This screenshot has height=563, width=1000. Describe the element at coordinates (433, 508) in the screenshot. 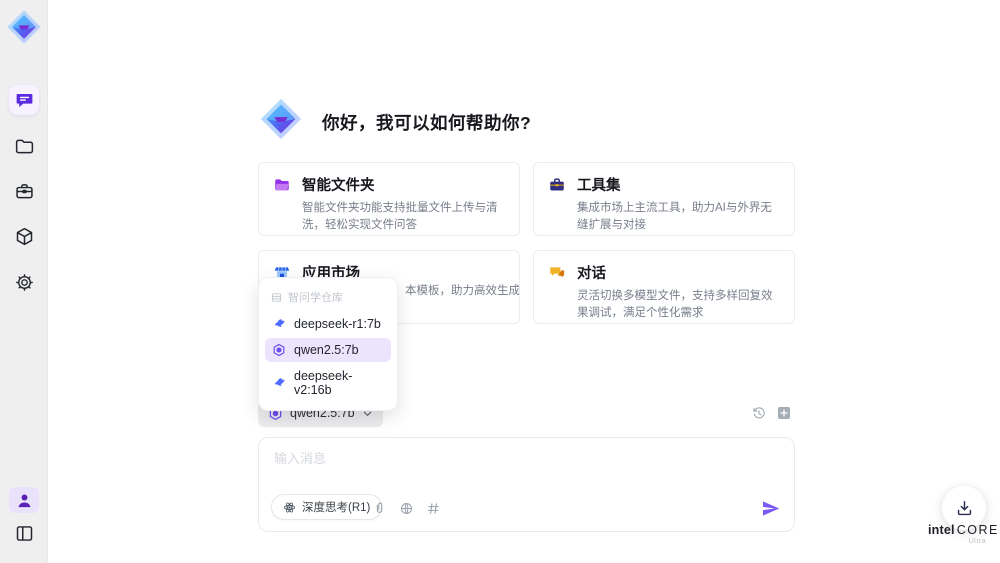

I see `hash-icon` at that location.